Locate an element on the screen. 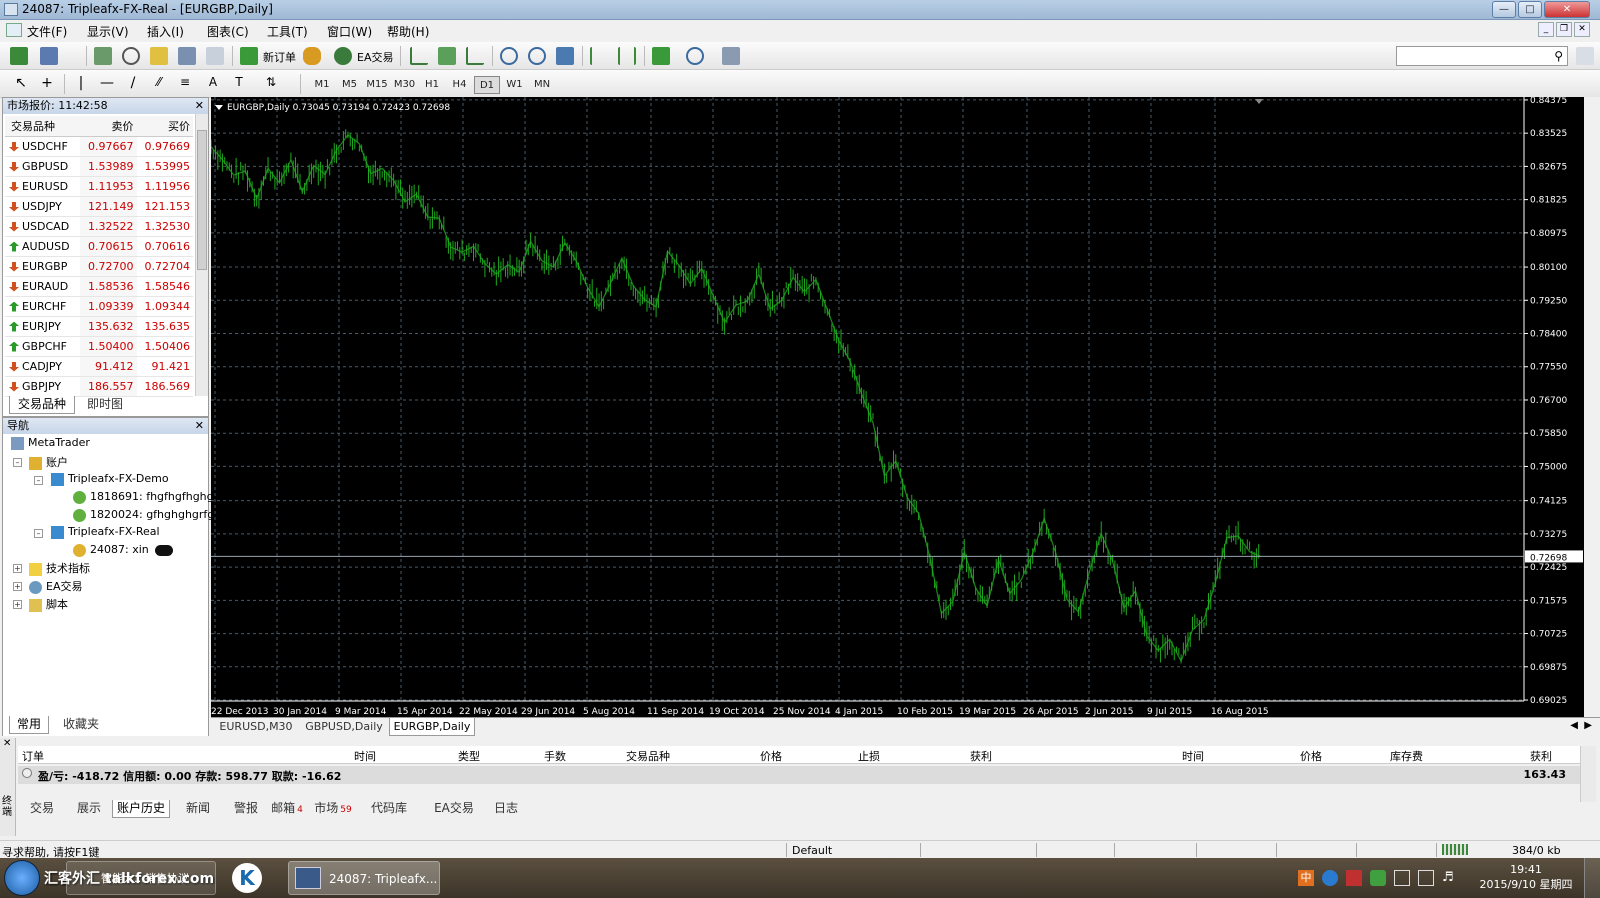 The width and height of the screenshot is (1600, 898). taskbar-item-1: 智能大…销售协议 is located at coordinates (141, 878).